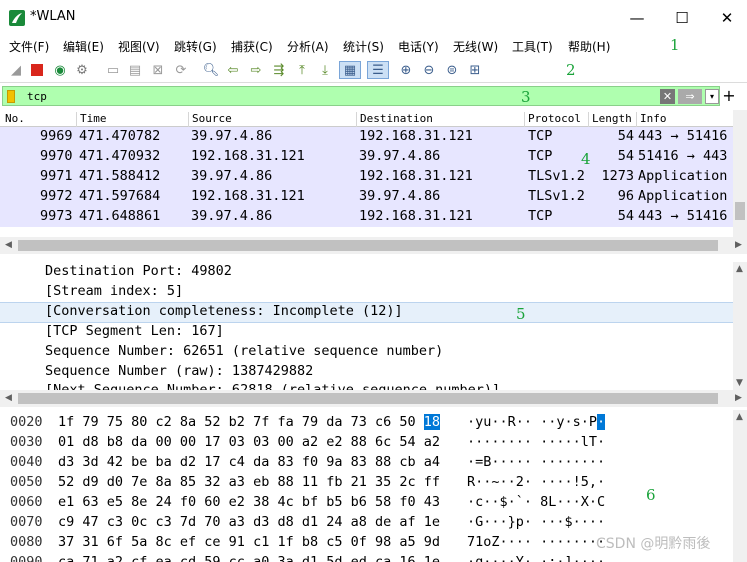 This screenshot has width=747, height=562. I want to click on packet-protocol: TCP, so click(540, 216).